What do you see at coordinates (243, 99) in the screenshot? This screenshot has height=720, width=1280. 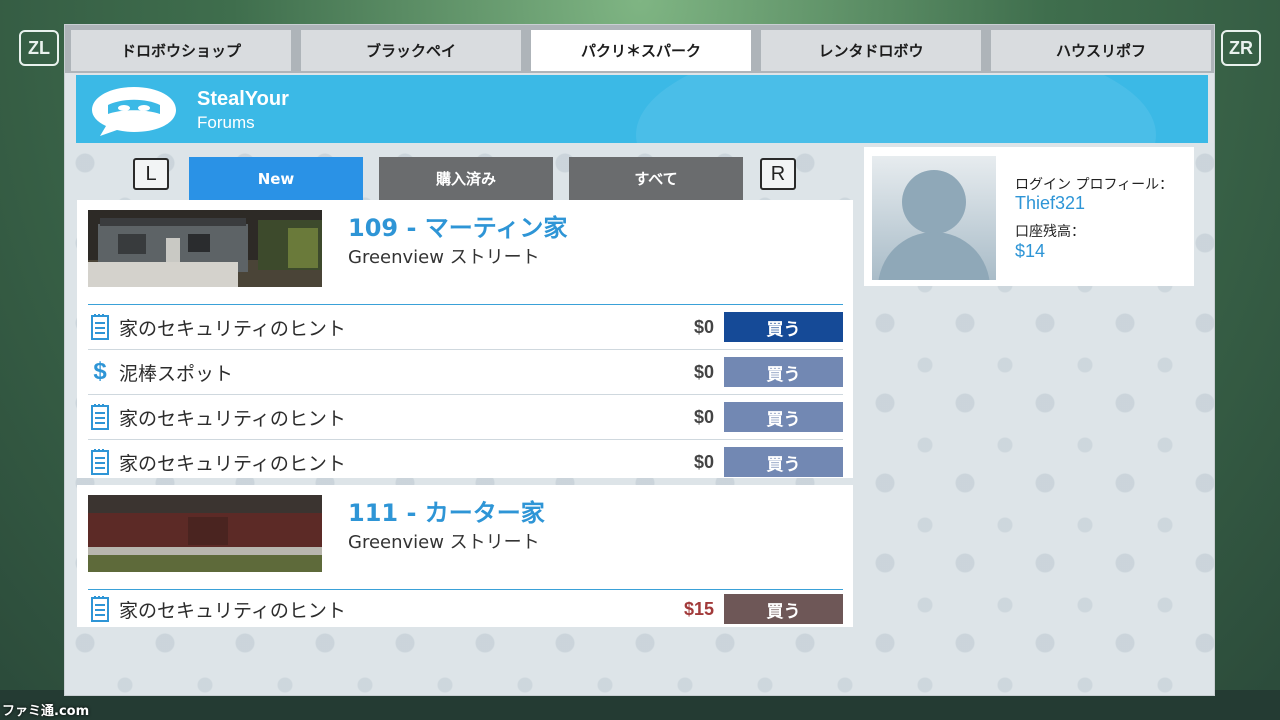 I see `brand-title: StealYour` at bounding box center [243, 99].